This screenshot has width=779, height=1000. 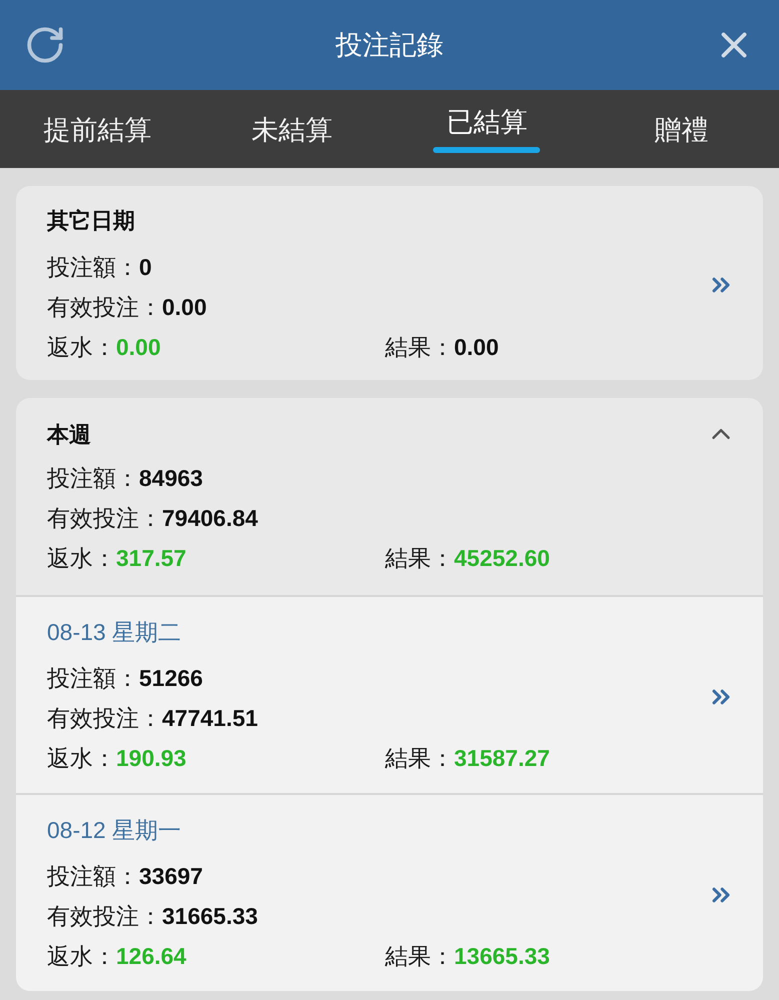 What do you see at coordinates (210, 718) in the screenshot?
I see `field-value: 47741.51` at bounding box center [210, 718].